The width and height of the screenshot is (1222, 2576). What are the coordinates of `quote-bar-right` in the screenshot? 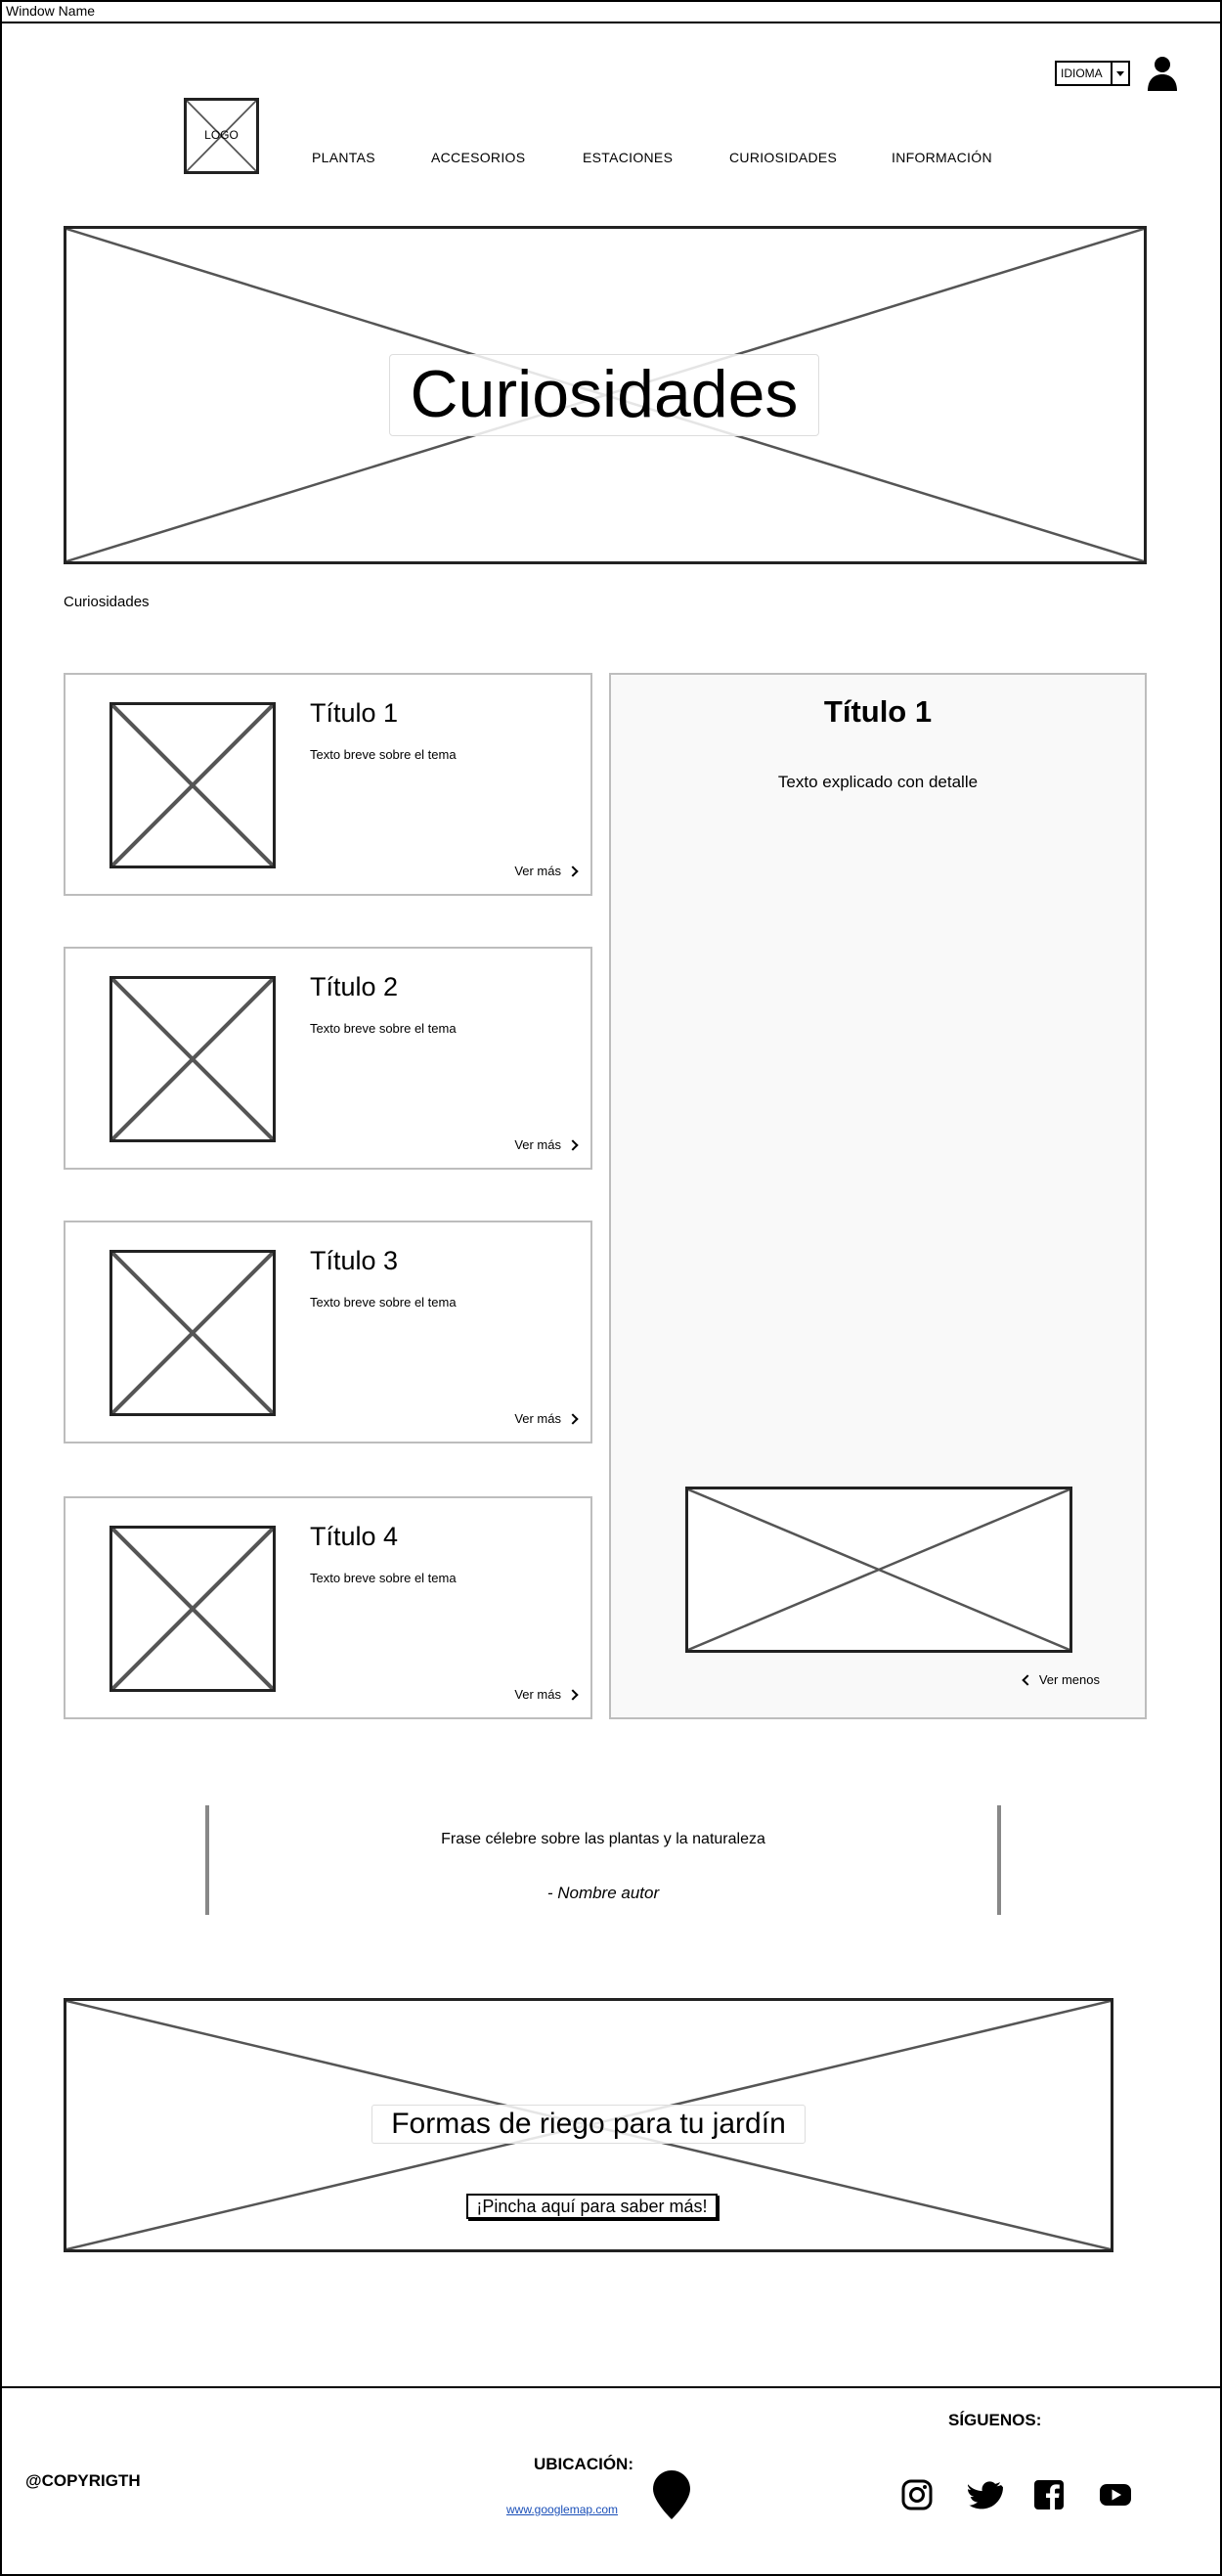 It's located at (999, 1860).